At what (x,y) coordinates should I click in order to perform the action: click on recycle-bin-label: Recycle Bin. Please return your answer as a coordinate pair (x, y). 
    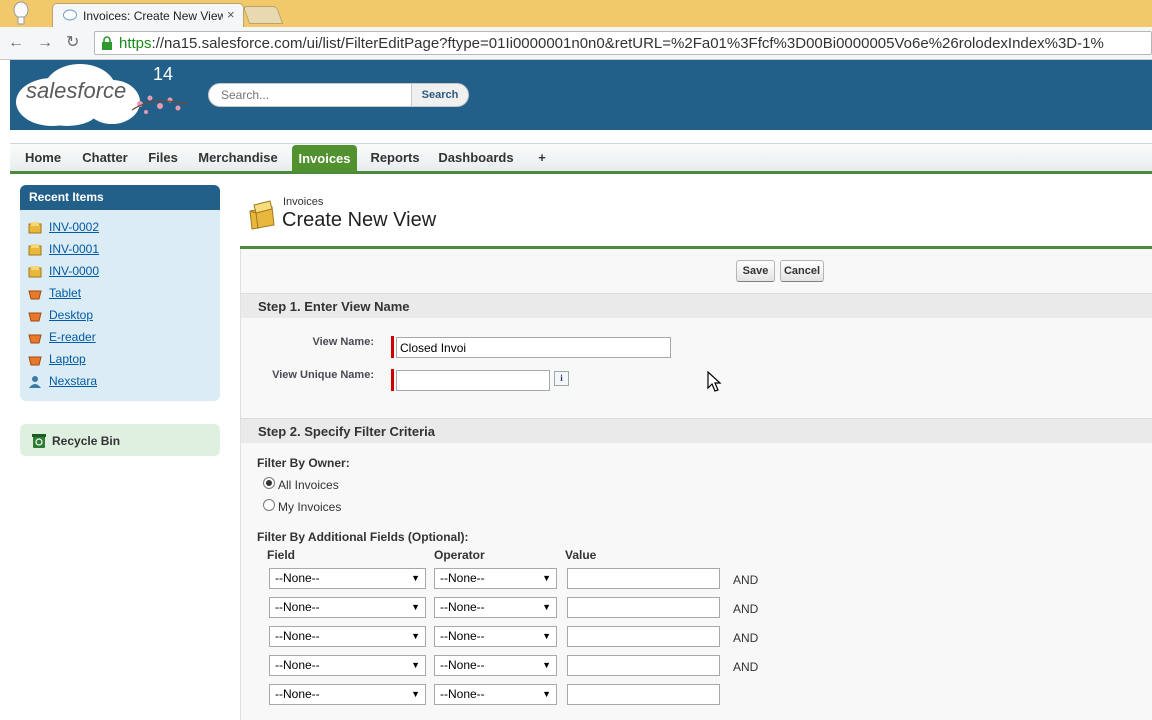
    Looking at the image, I should click on (86, 441).